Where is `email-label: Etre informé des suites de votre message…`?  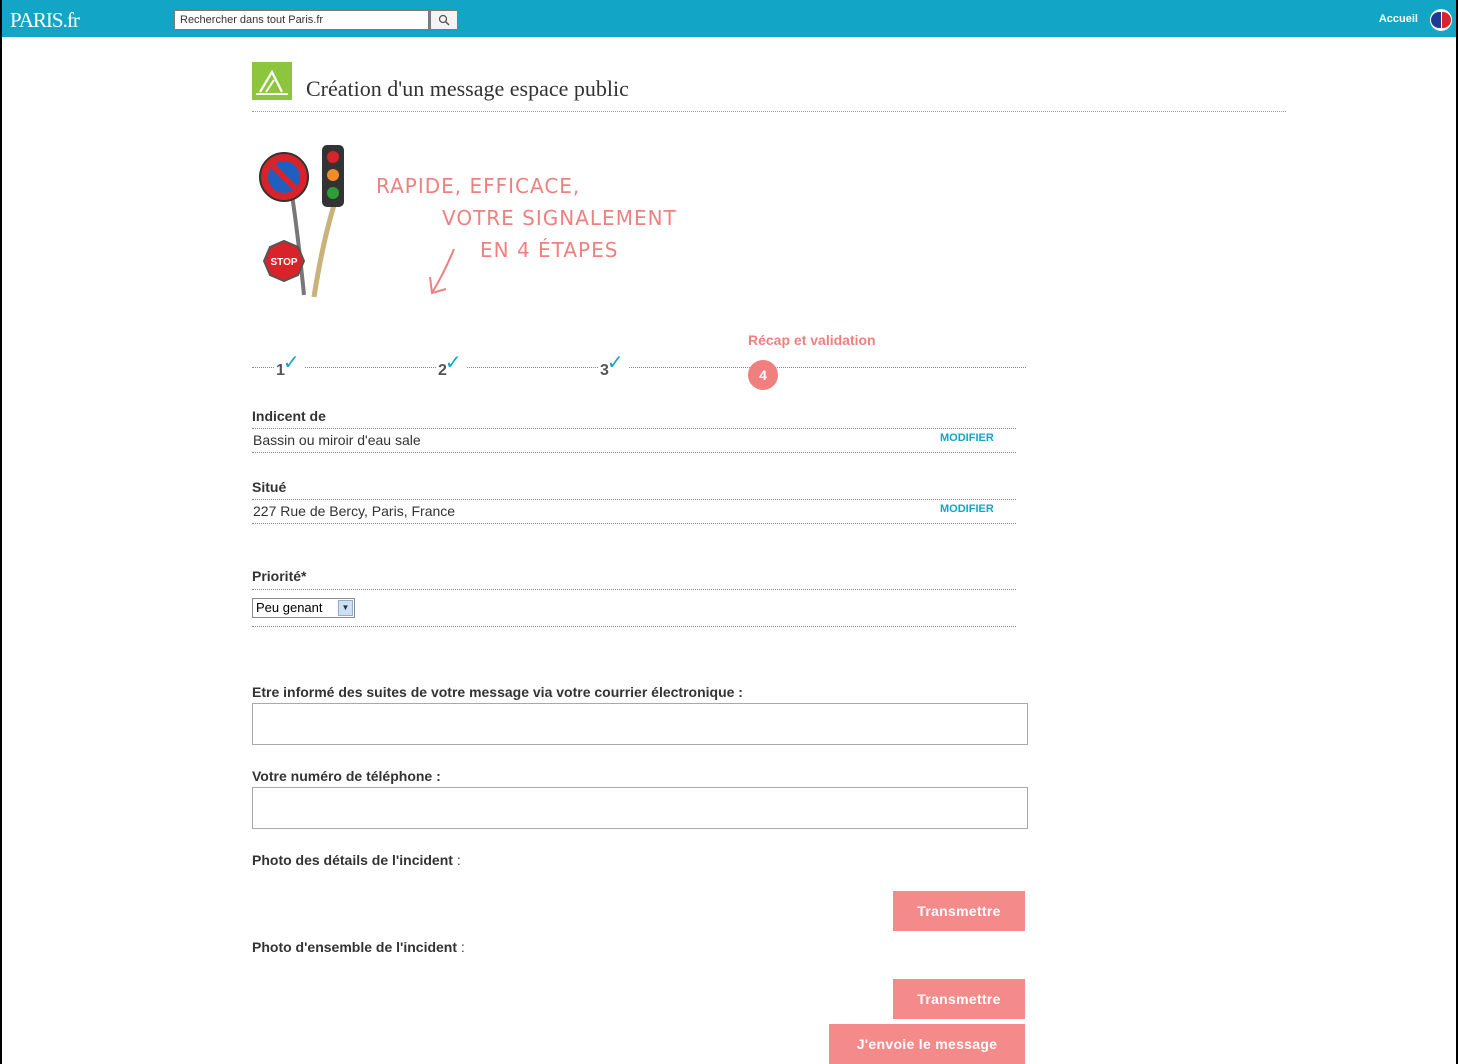 email-label: Etre informé des suites de votre message… is located at coordinates (497, 692).